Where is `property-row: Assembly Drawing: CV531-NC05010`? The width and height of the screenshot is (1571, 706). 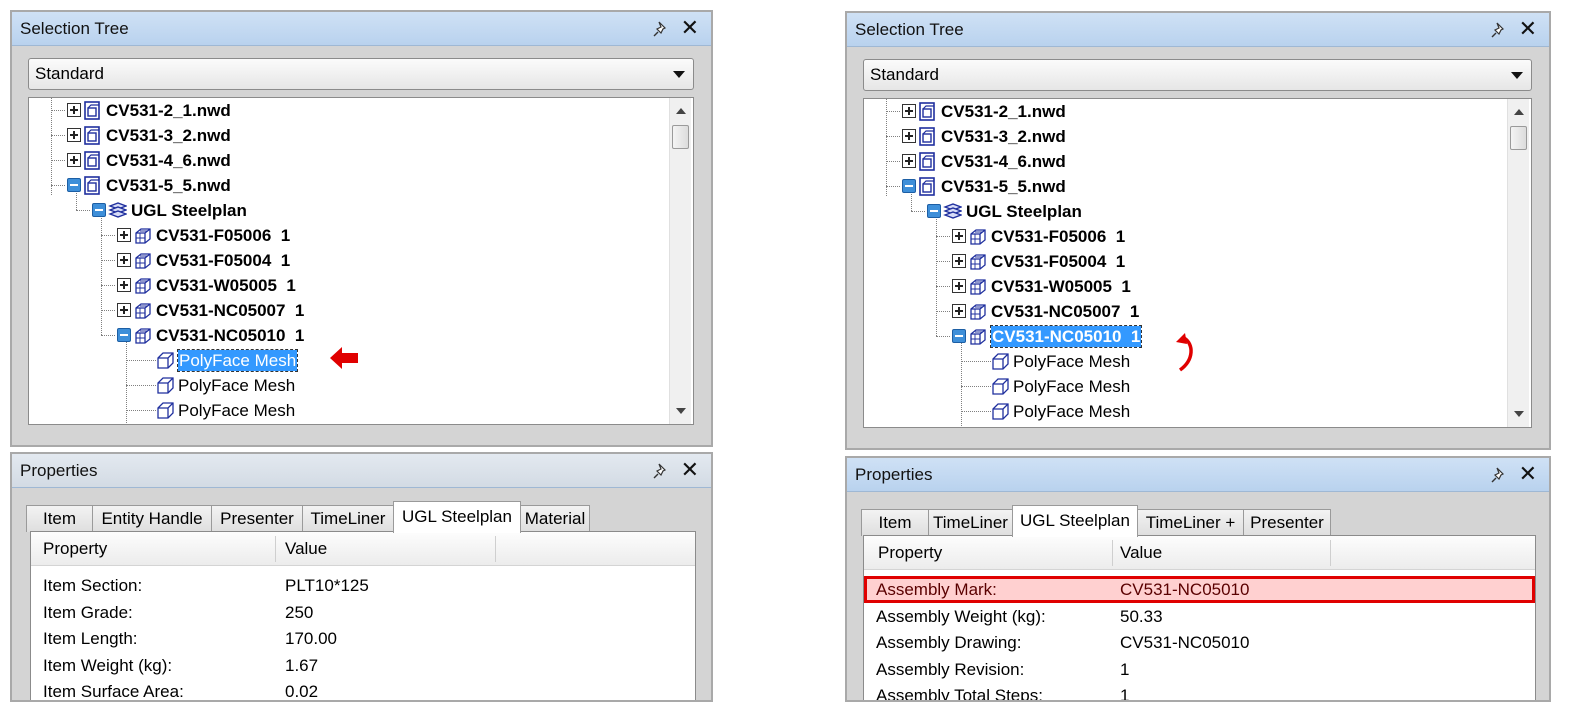 property-row: Assembly Drawing: CV531-NC05010 is located at coordinates (1199, 642).